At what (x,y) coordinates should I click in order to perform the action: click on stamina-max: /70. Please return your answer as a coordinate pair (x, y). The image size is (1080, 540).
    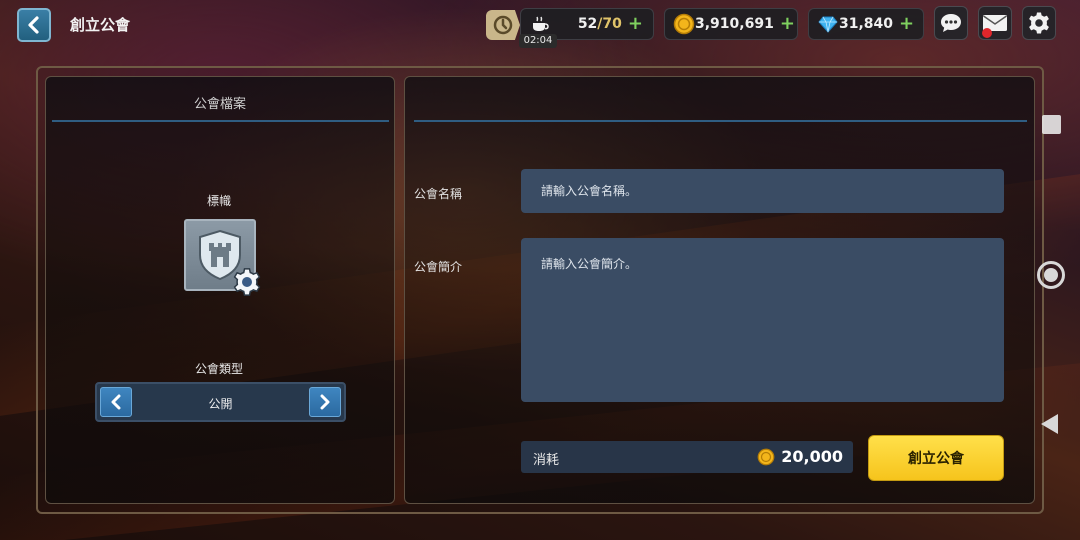
    Looking at the image, I should click on (609, 24).